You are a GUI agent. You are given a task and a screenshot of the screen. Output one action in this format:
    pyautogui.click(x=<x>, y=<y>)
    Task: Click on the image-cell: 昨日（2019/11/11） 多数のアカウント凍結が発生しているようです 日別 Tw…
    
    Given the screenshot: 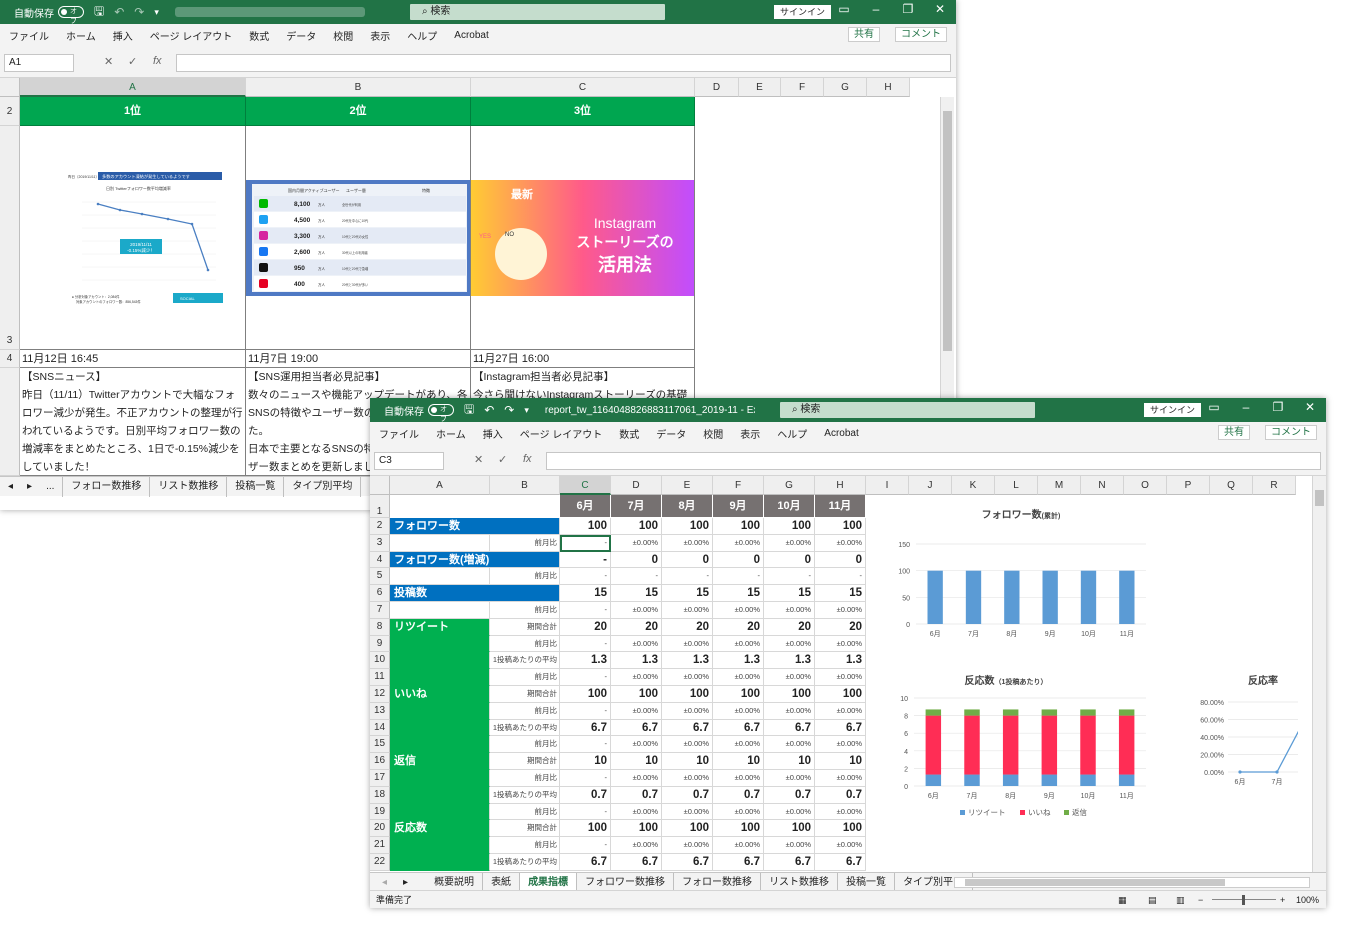 What is the action you would take?
    pyautogui.click(x=133, y=238)
    